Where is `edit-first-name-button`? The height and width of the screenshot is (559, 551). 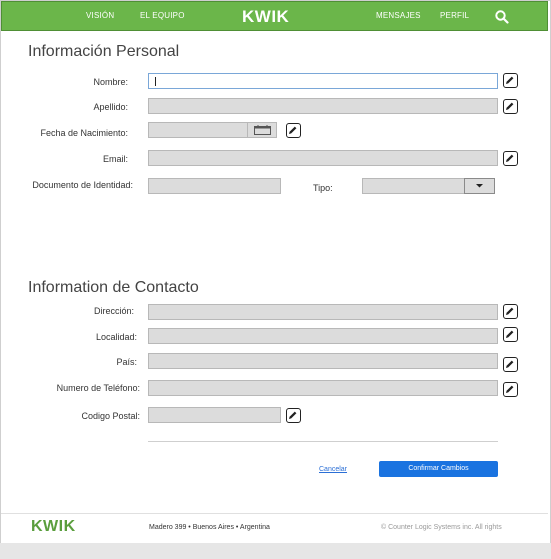
edit-first-name-button is located at coordinates (510, 80).